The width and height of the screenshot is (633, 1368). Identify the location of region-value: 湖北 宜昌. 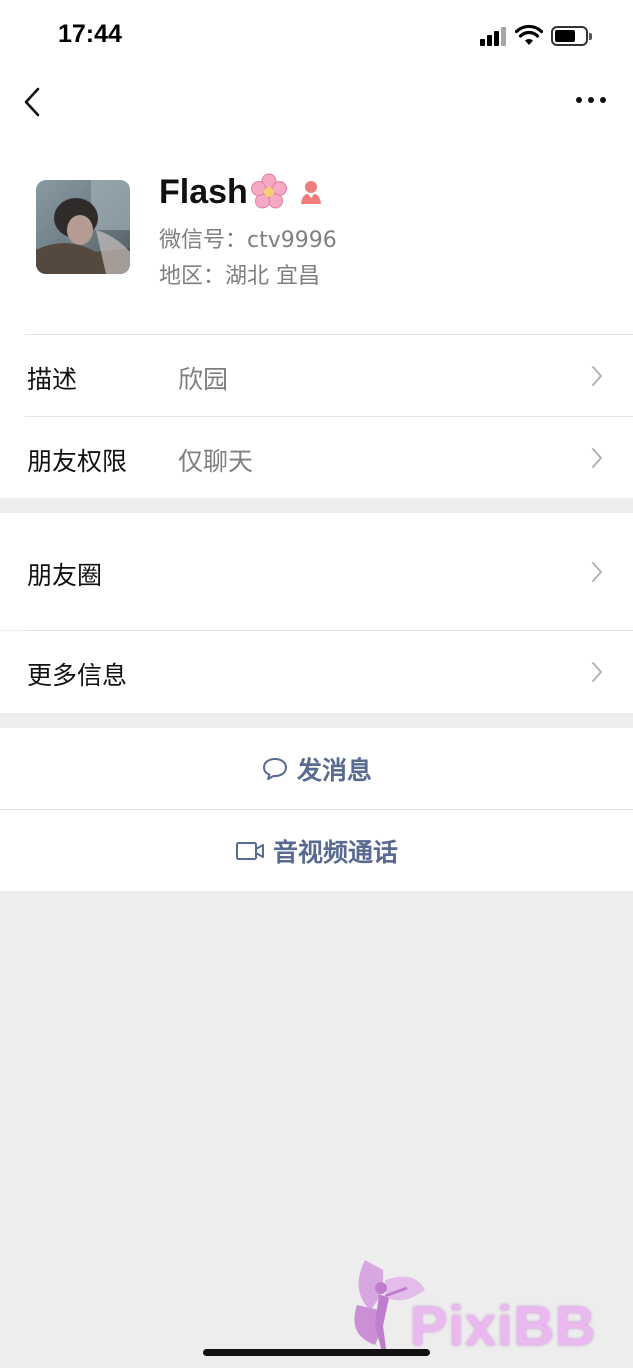
(273, 276).